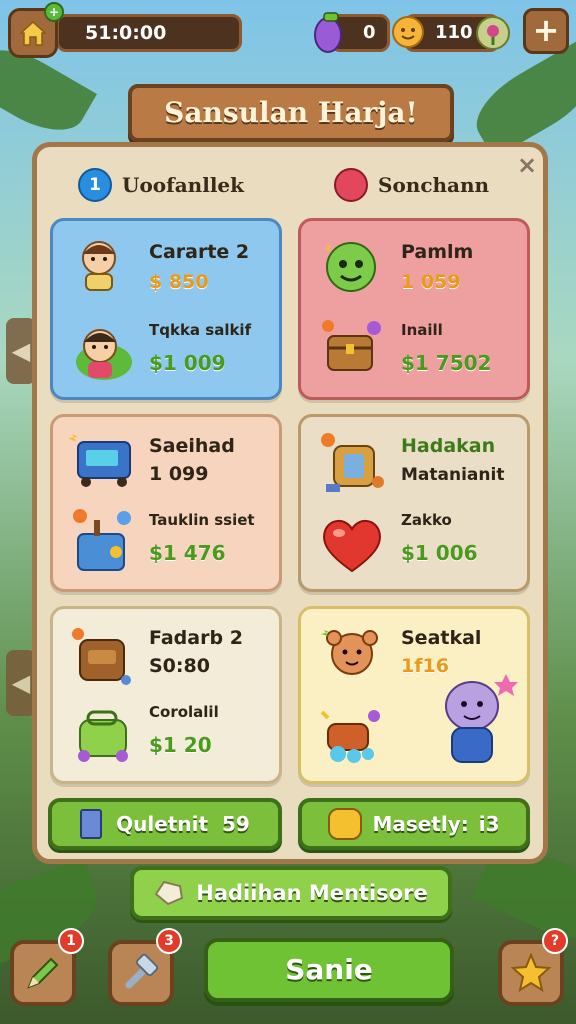 The image size is (576, 1024). I want to click on card-subtitle: Inaill, so click(422, 330).